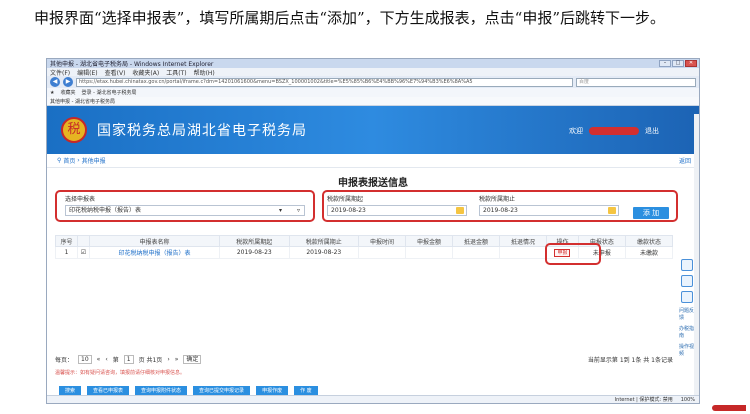 The height and width of the screenshot is (414, 750). I want to click on page-label: 第, so click(115, 360).